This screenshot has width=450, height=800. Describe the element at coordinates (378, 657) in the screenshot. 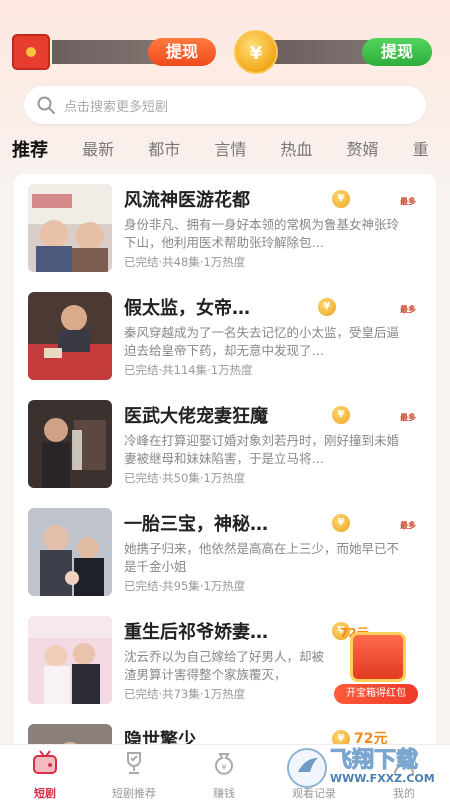

I see `treasure-chest-icon` at that location.